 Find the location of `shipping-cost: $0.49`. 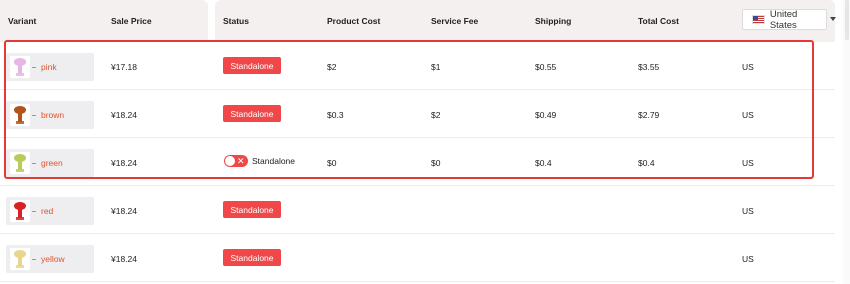

shipping-cost: $0.49 is located at coordinates (546, 115).